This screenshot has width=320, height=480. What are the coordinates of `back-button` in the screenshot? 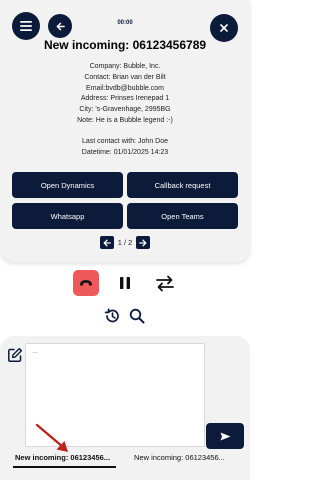 It's located at (60, 26).